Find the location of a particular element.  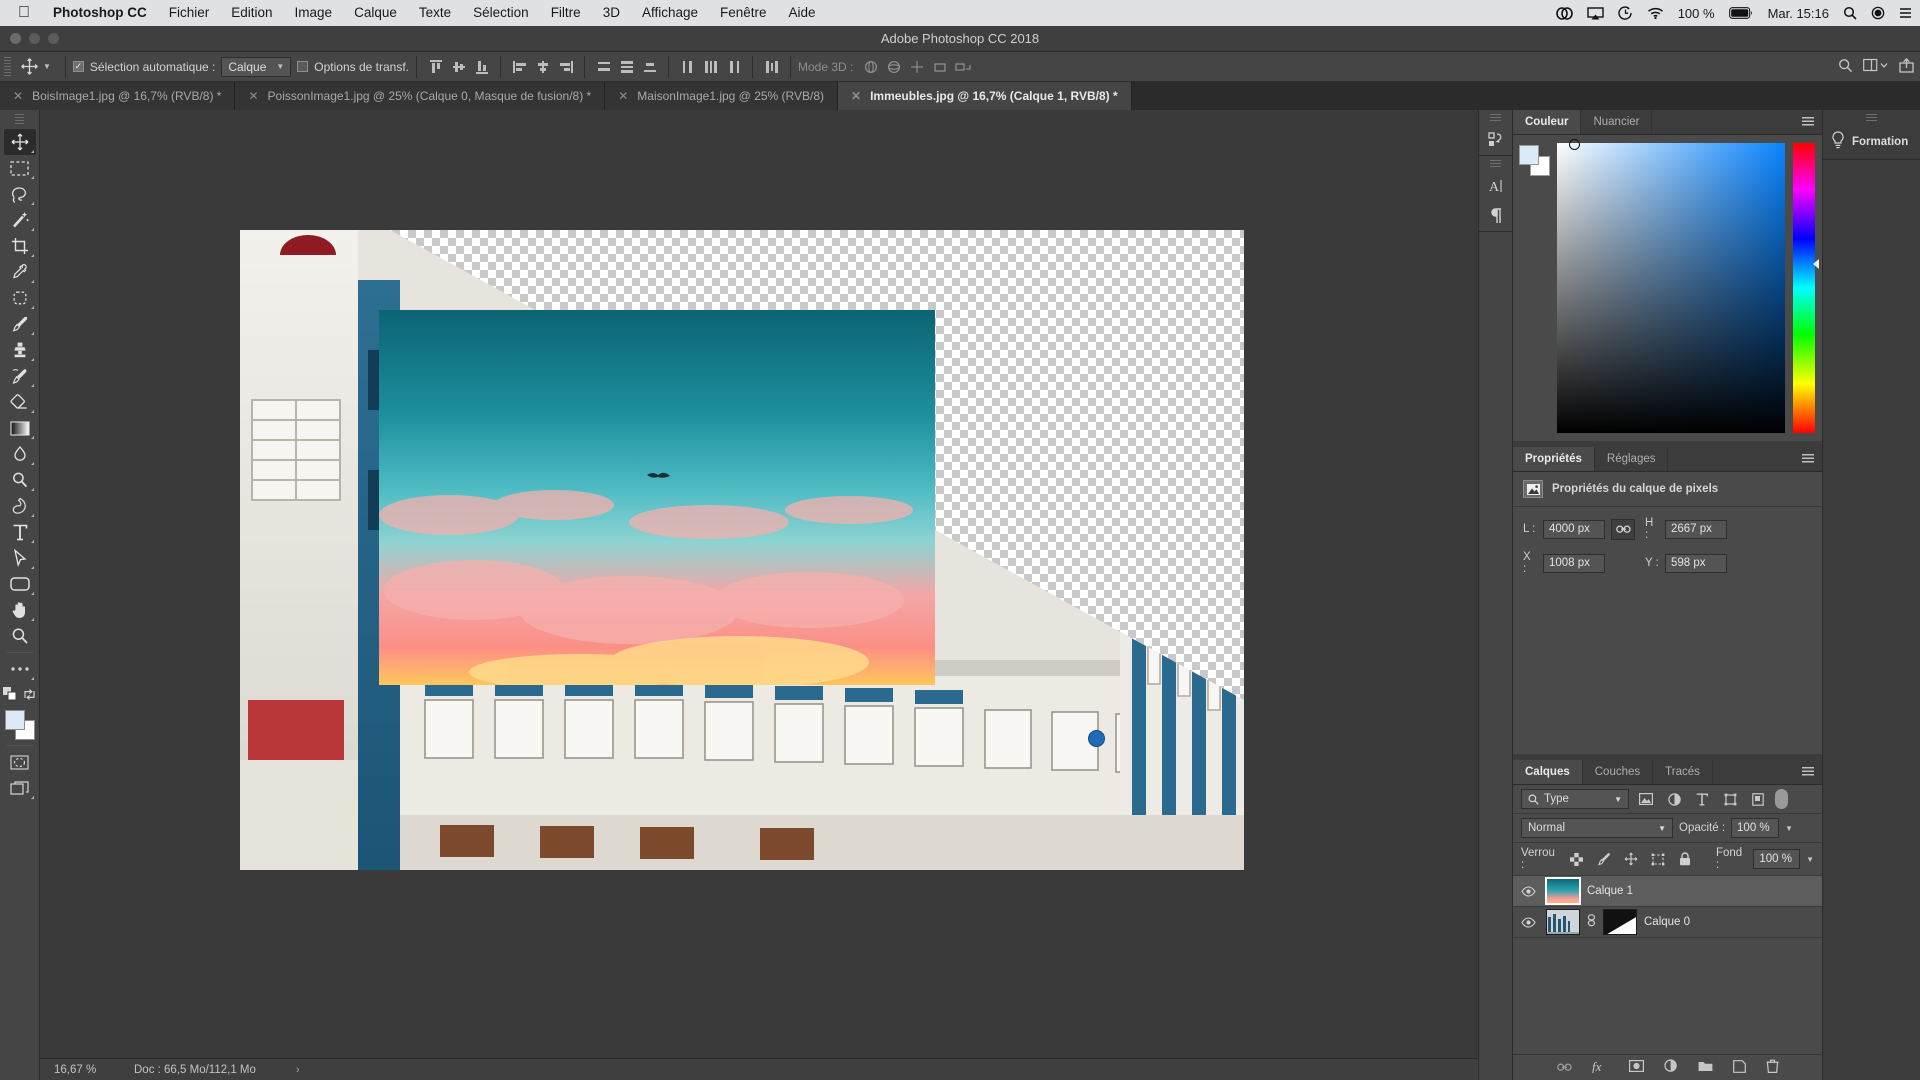

menu-edition: Edition is located at coordinates (251, 13).